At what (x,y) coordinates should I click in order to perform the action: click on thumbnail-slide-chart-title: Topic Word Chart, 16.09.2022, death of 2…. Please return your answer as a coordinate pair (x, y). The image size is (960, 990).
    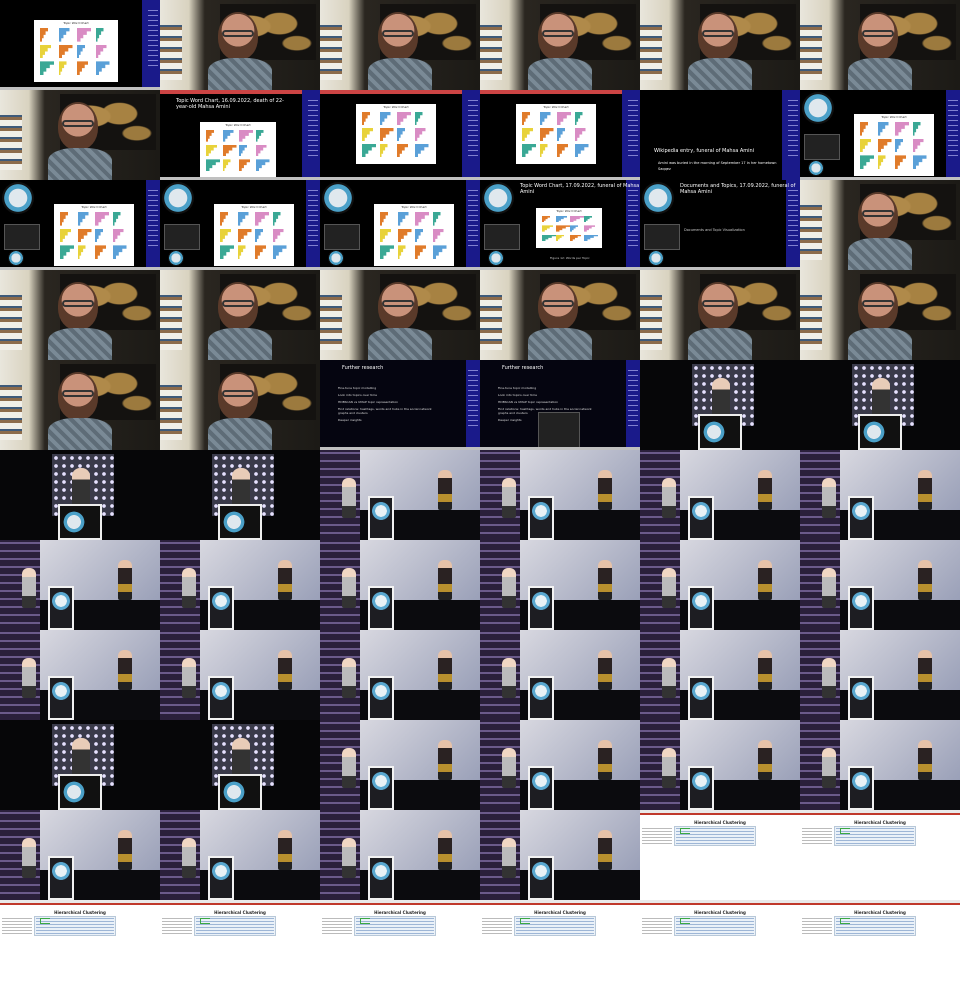
    Looking at the image, I should click on (240, 135).